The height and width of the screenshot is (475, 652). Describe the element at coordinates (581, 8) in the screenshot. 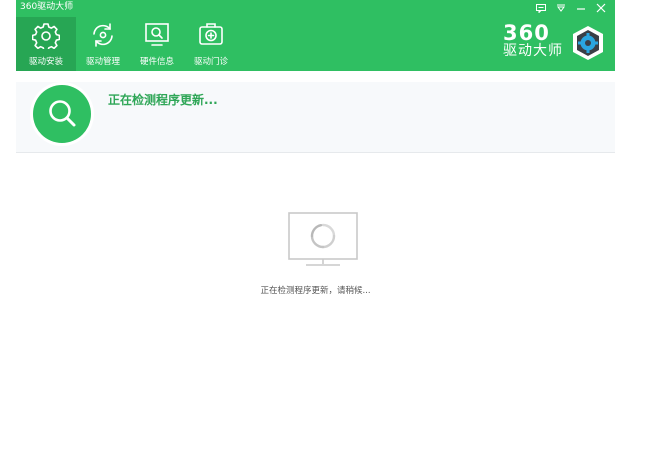

I see `minimize-icon` at that location.